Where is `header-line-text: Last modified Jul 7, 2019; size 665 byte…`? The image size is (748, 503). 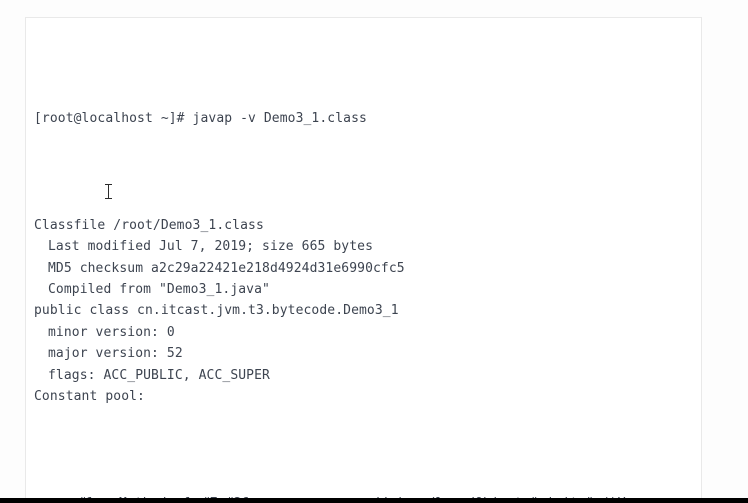 header-line-text: Last modified Jul 7, 2019; size 665 byte… is located at coordinates (210, 247).